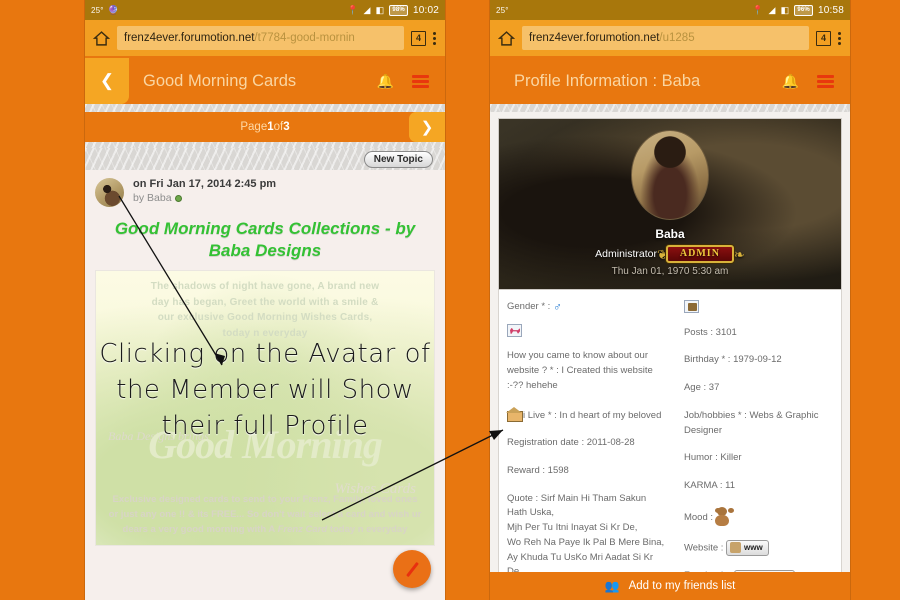 The height and width of the screenshot is (600, 900). Describe the element at coordinates (758, 486) in the screenshot. I see `profile-field-karma: KARMA : 11` at that location.